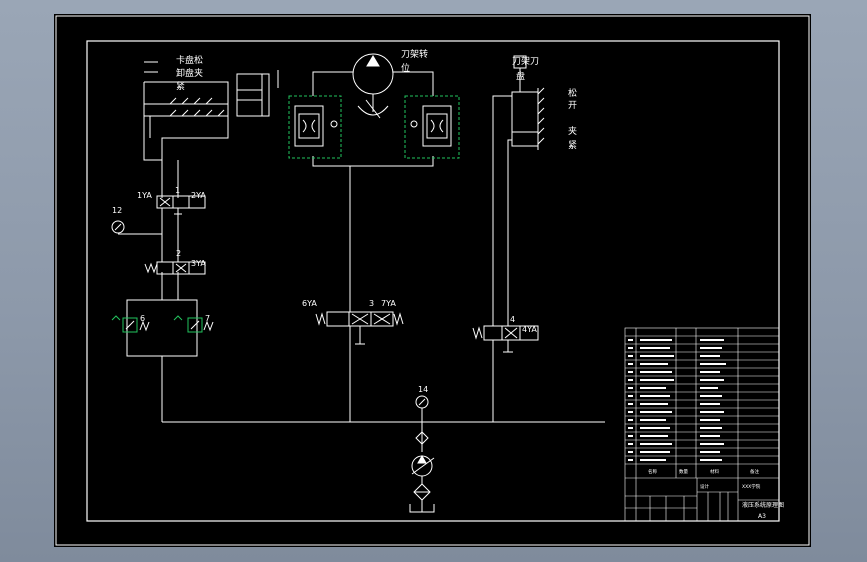  Describe the element at coordinates (198, 263) in the screenshot. I see `valve2-solenoid-right: 3YA` at that location.